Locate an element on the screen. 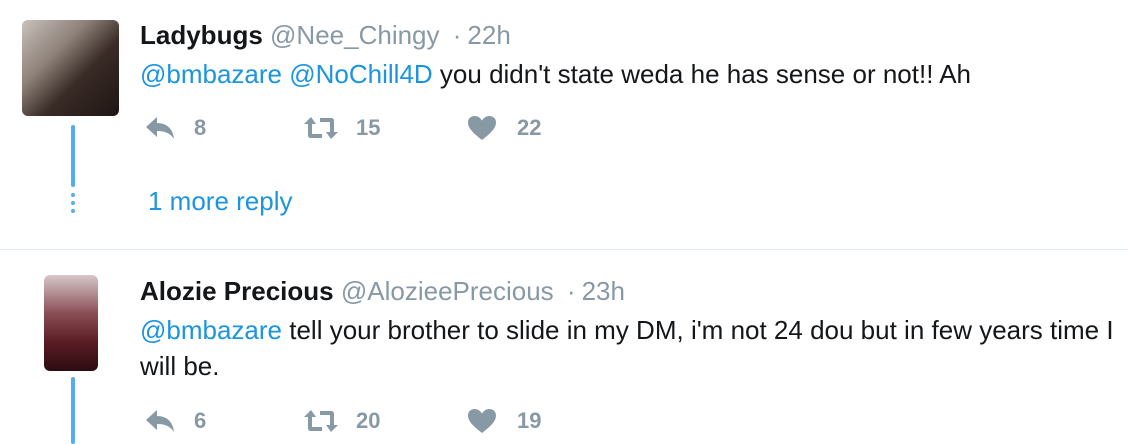  like-count: 22 is located at coordinates (529, 127).